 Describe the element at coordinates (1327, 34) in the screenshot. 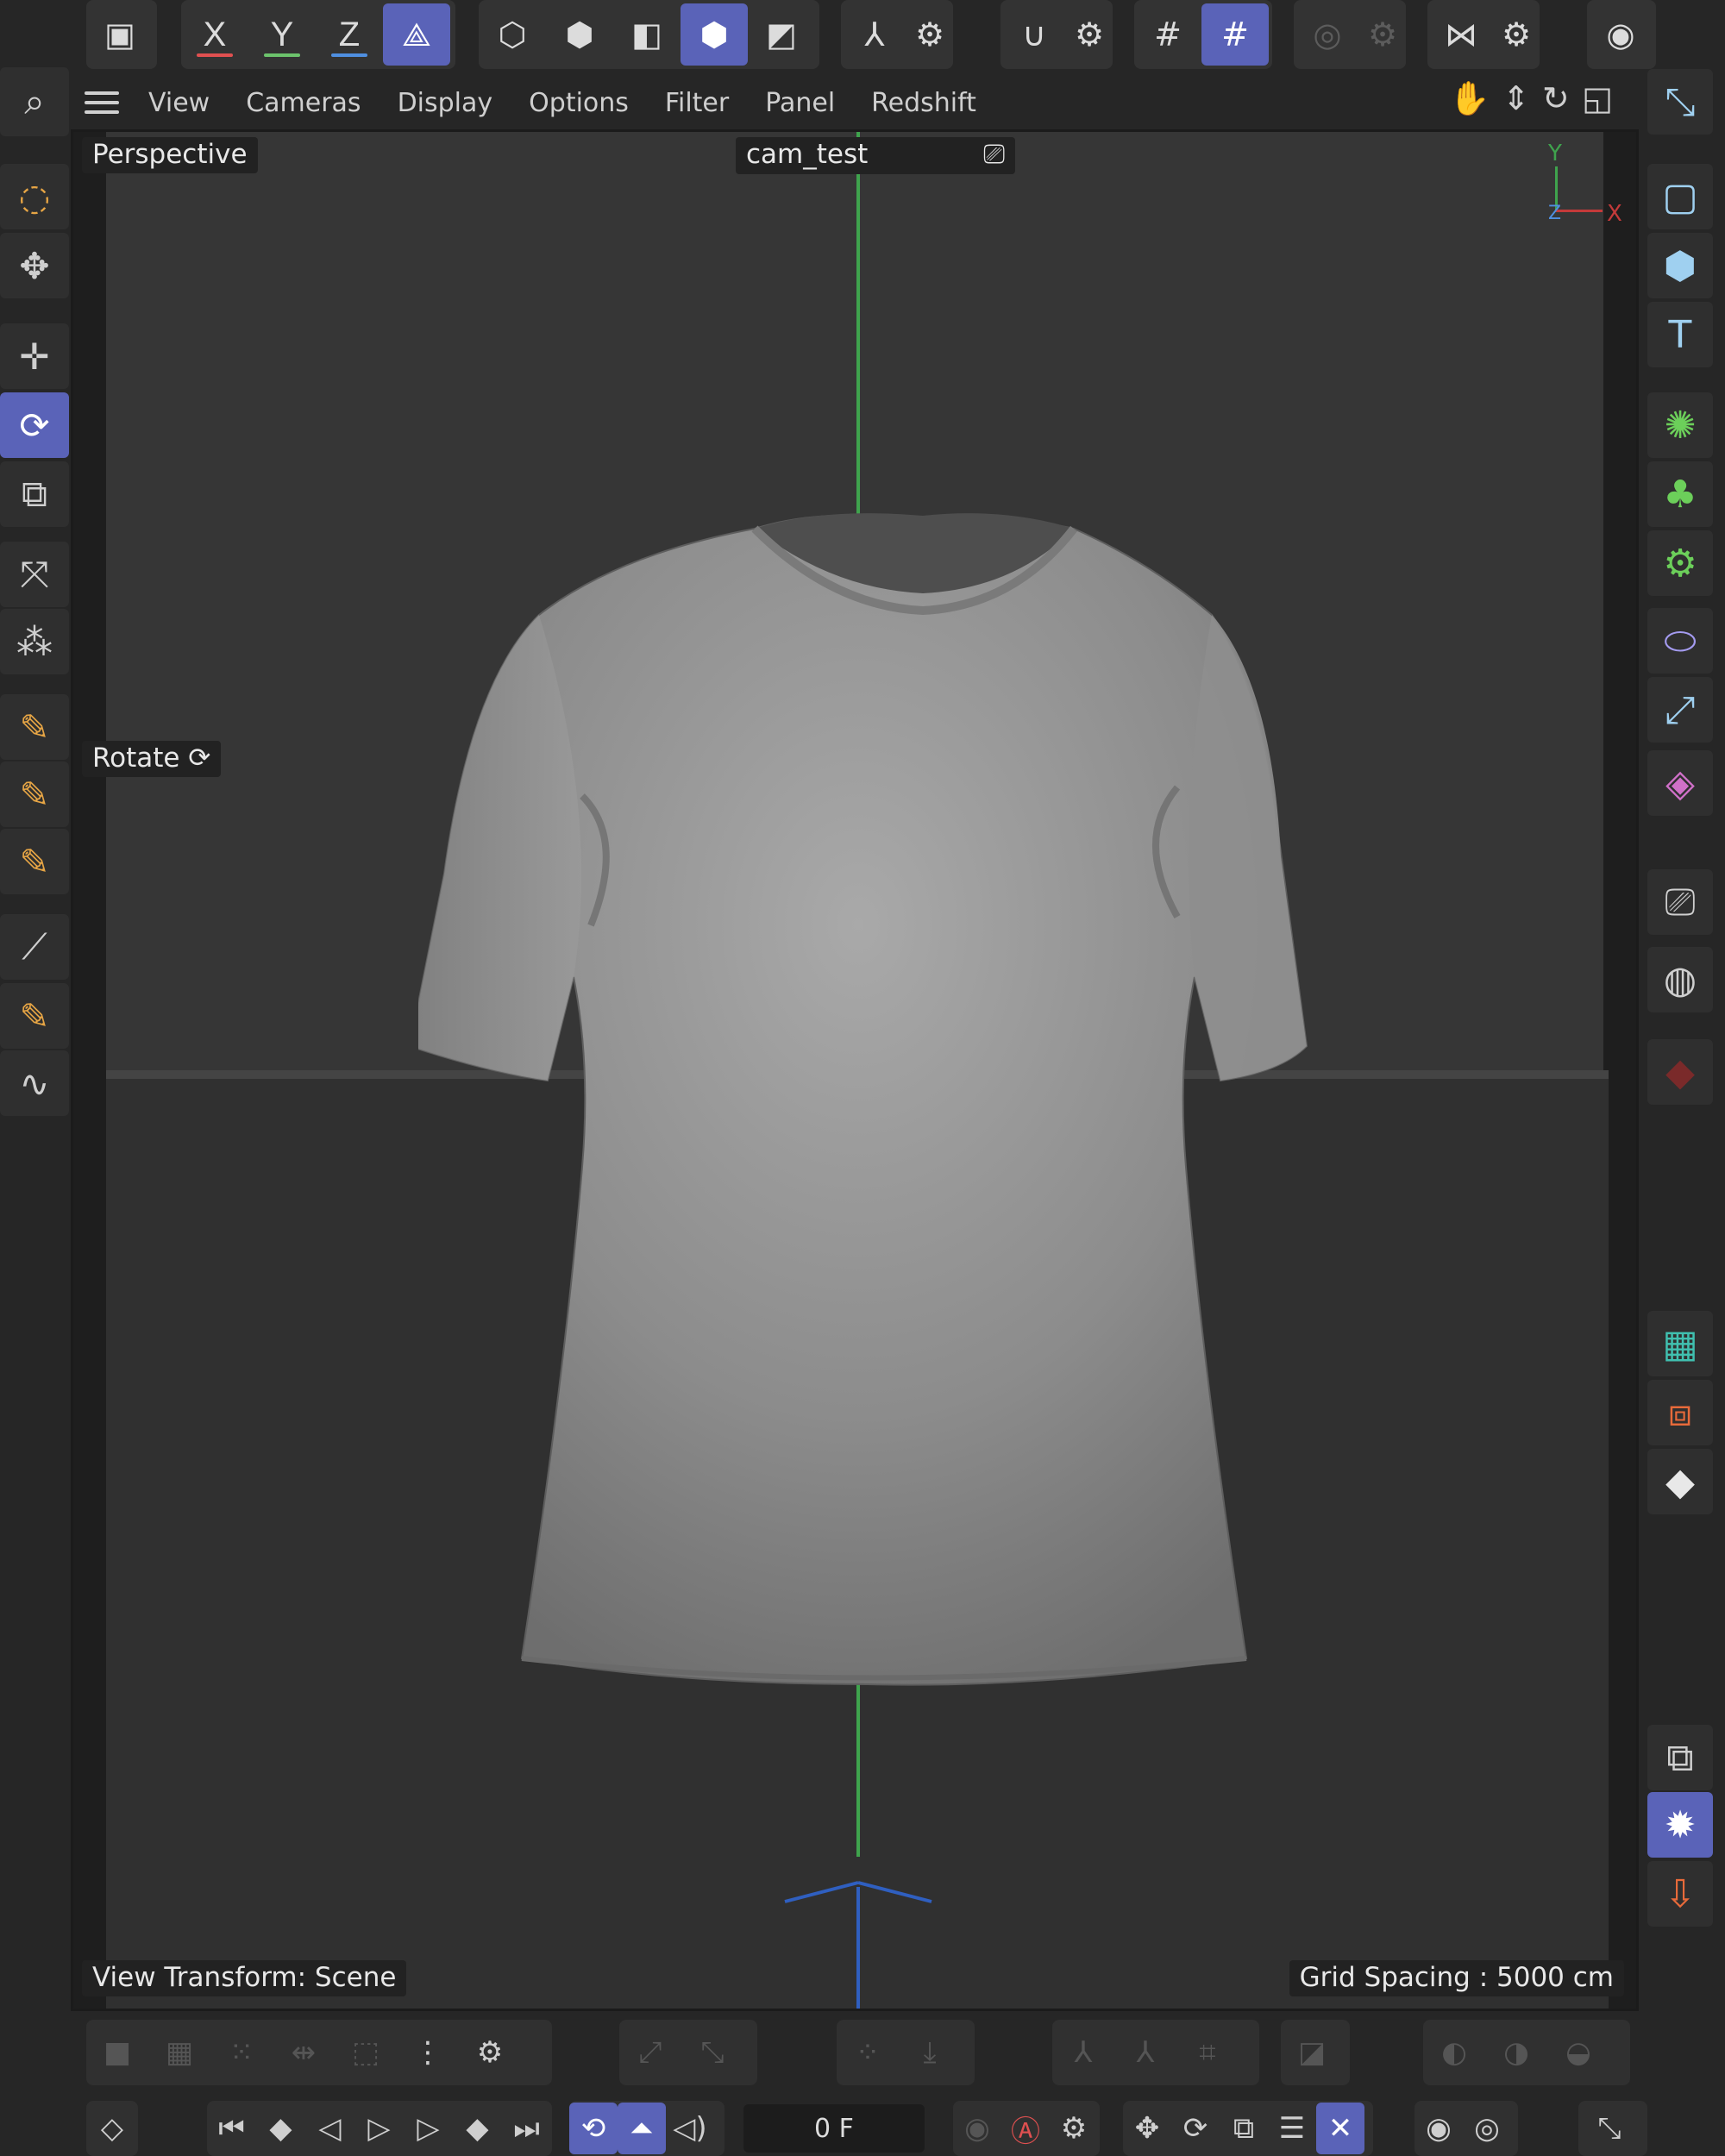

I see `soft-selection-icon: ◎` at that location.